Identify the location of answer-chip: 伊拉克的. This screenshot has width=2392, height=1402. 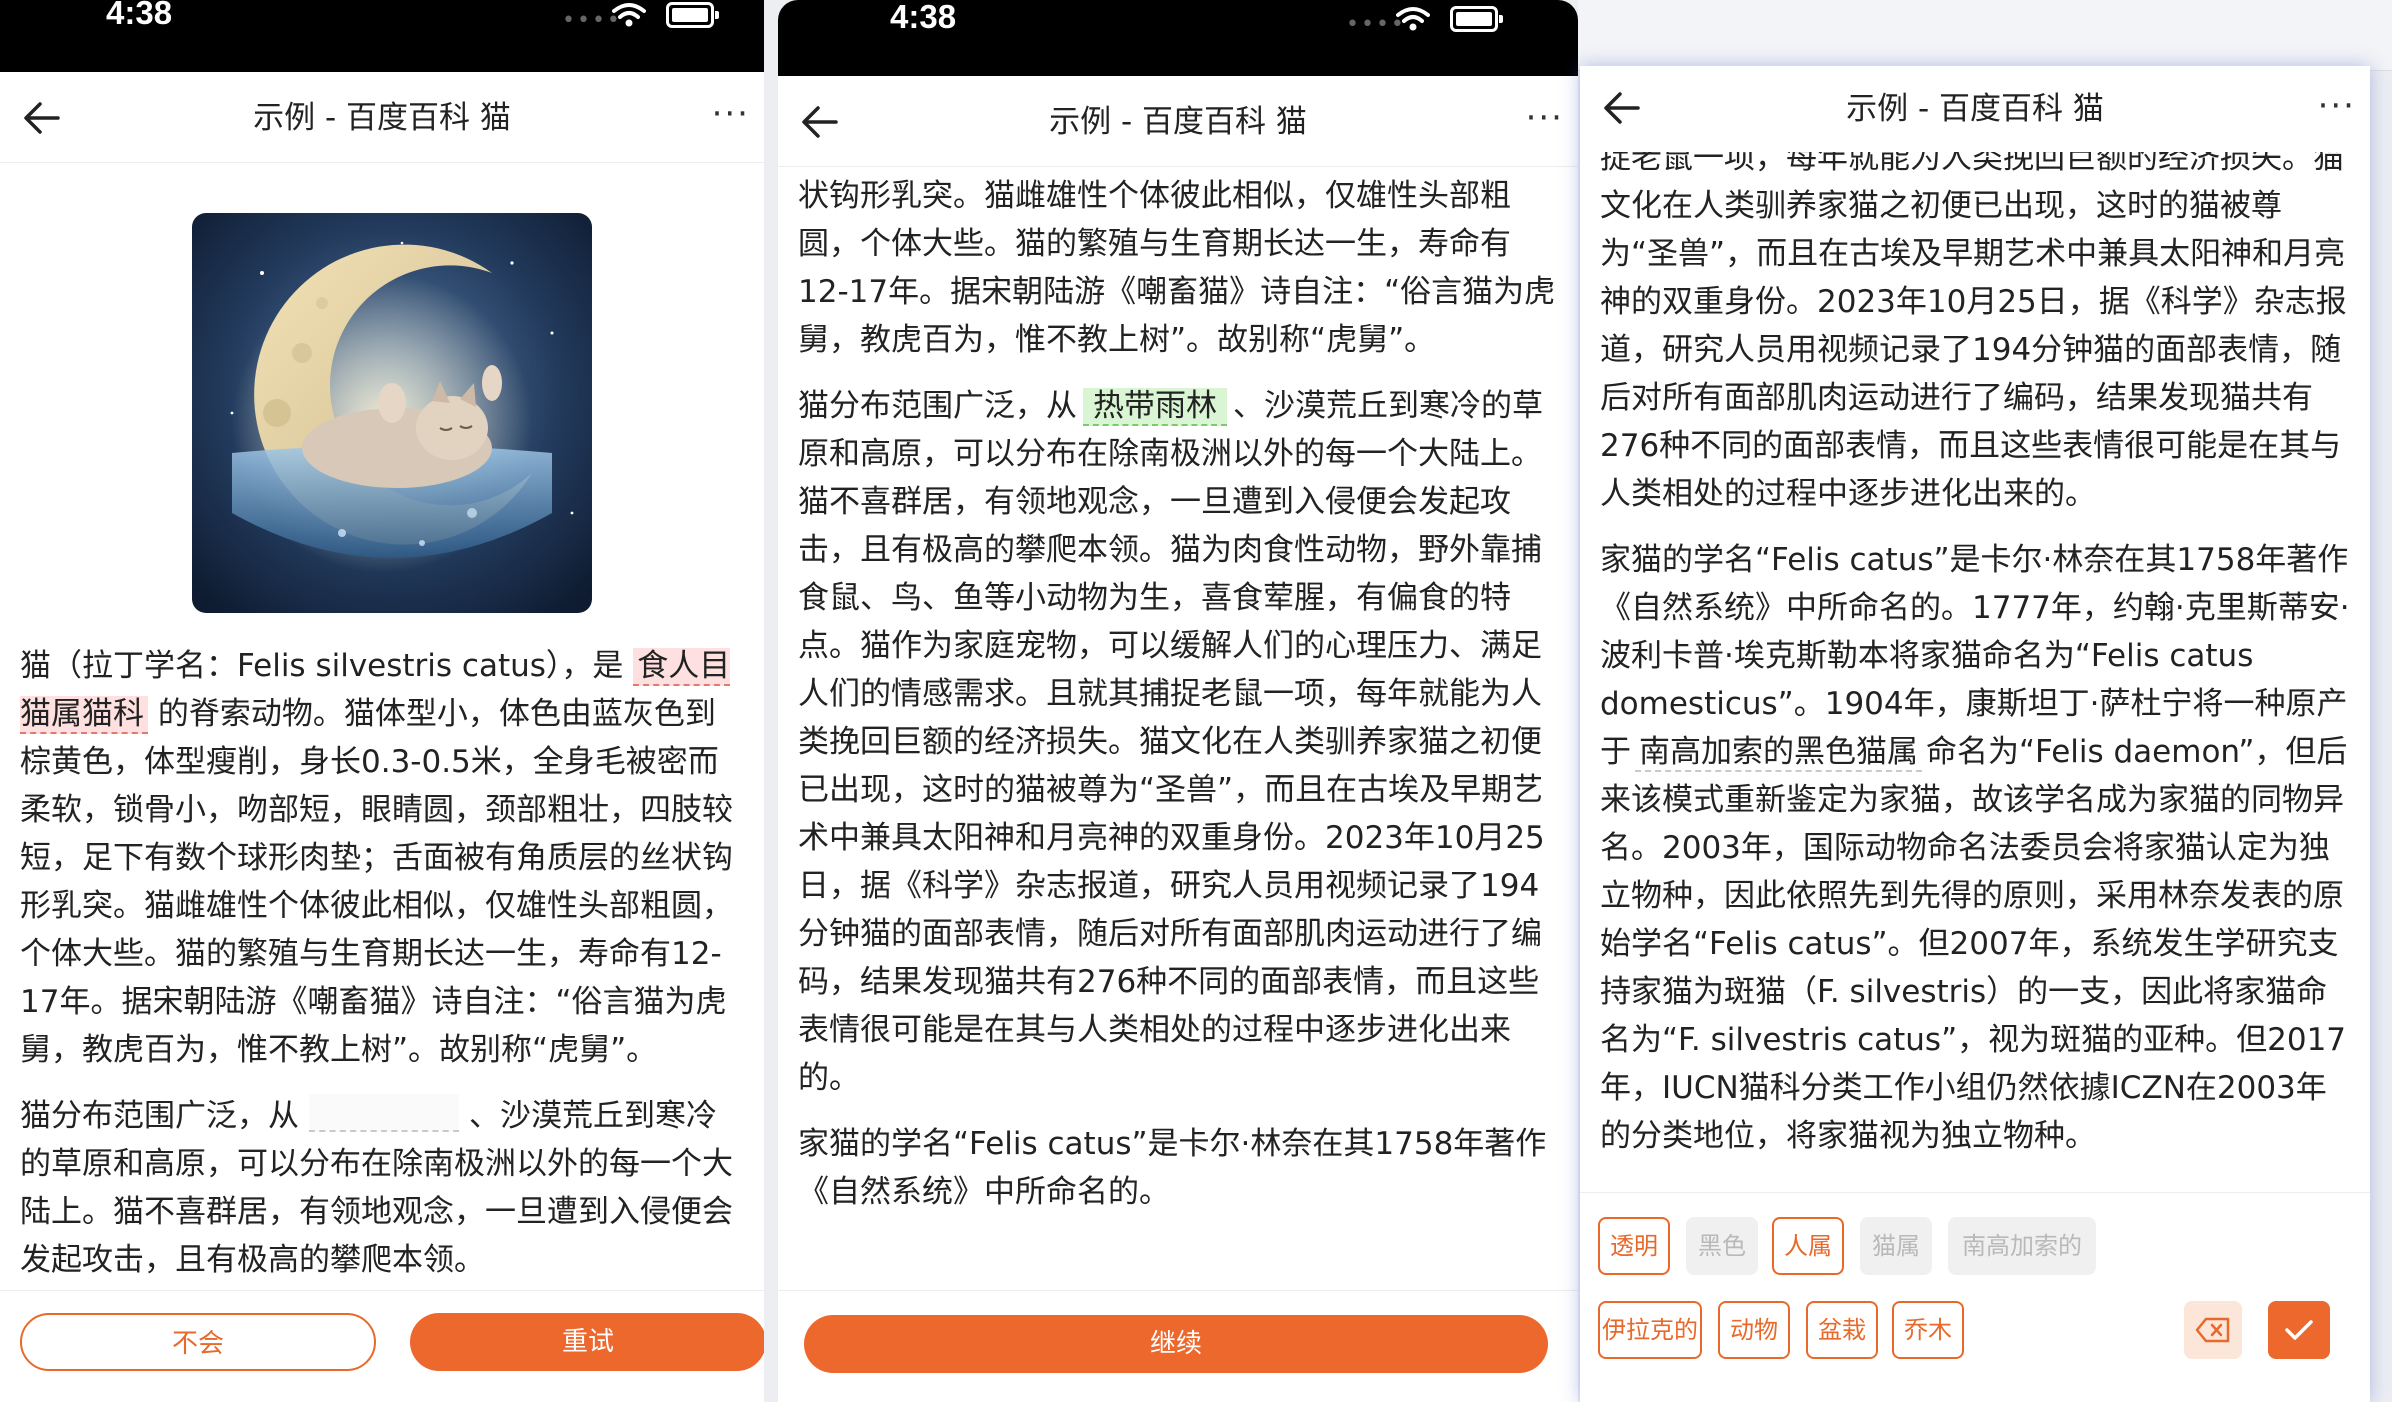
(1650, 1330).